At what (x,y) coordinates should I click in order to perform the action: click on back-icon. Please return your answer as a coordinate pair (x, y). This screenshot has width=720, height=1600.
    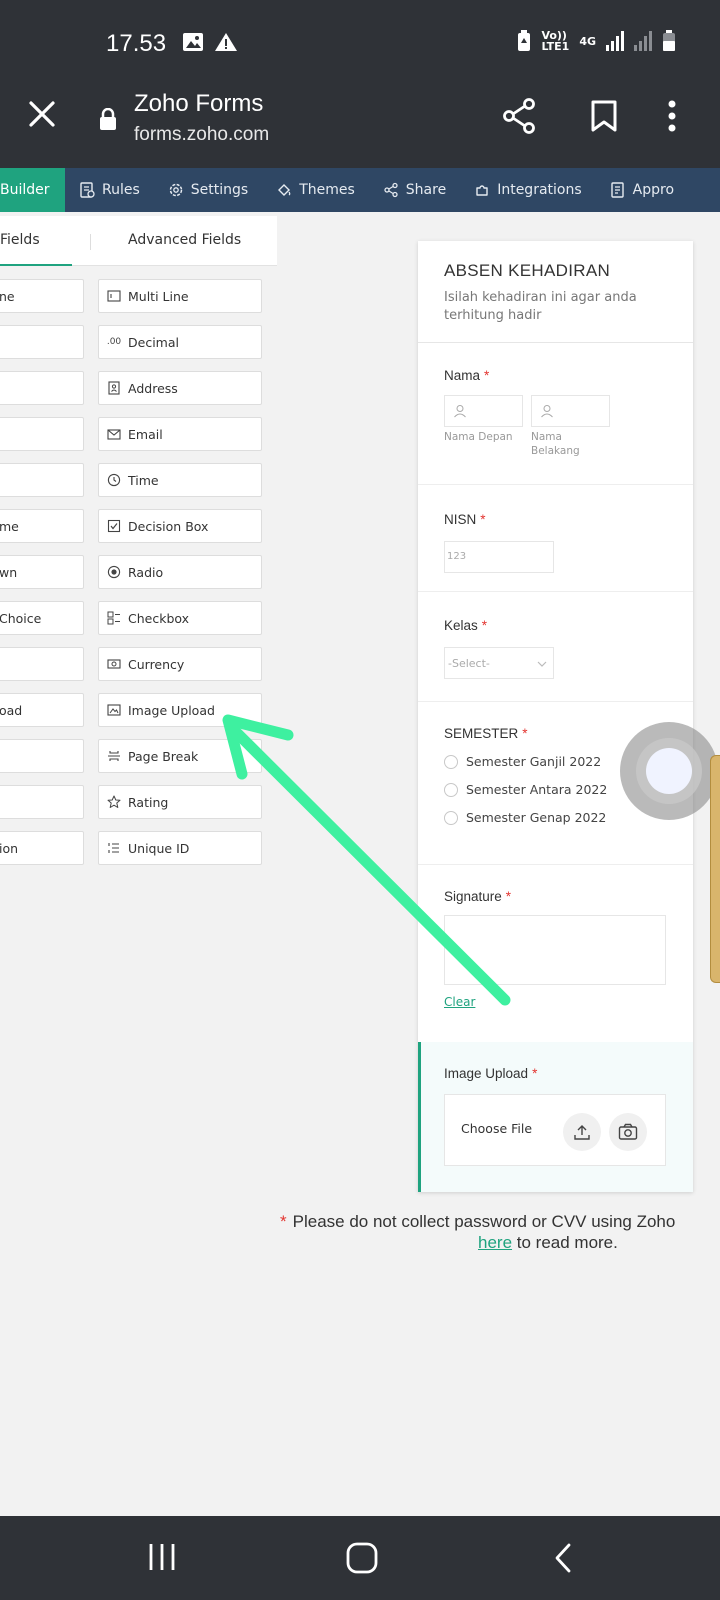
    Looking at the image, I should click on (563, 1558).